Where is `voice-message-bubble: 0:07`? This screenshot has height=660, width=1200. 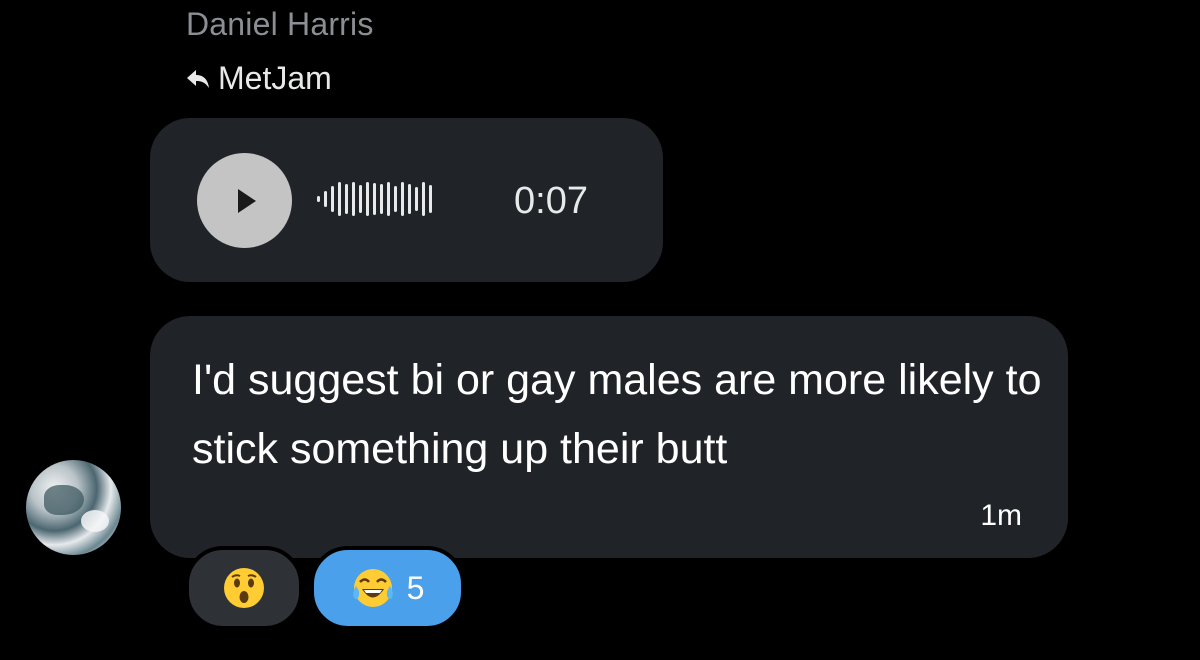 voice-message-bubble: 0:07 is located at coordinates (406, 200).